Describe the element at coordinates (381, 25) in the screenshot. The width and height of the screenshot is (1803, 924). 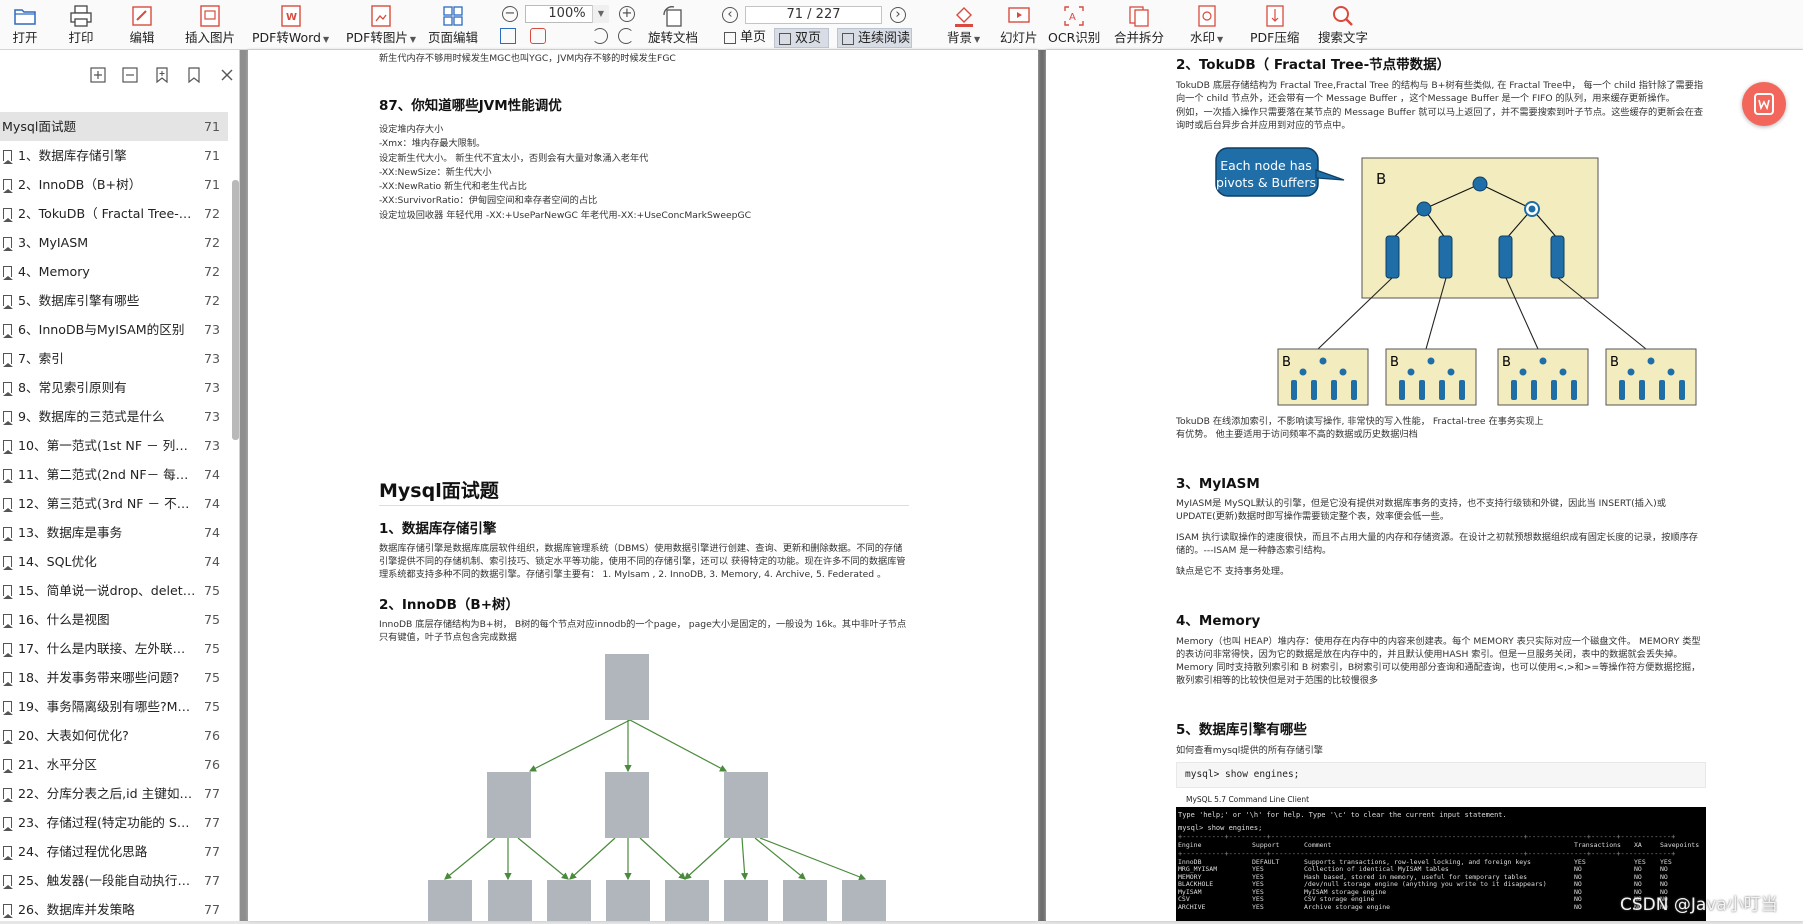
I see `pdf-to-image-button: PDF转图片 ▼` at that location.